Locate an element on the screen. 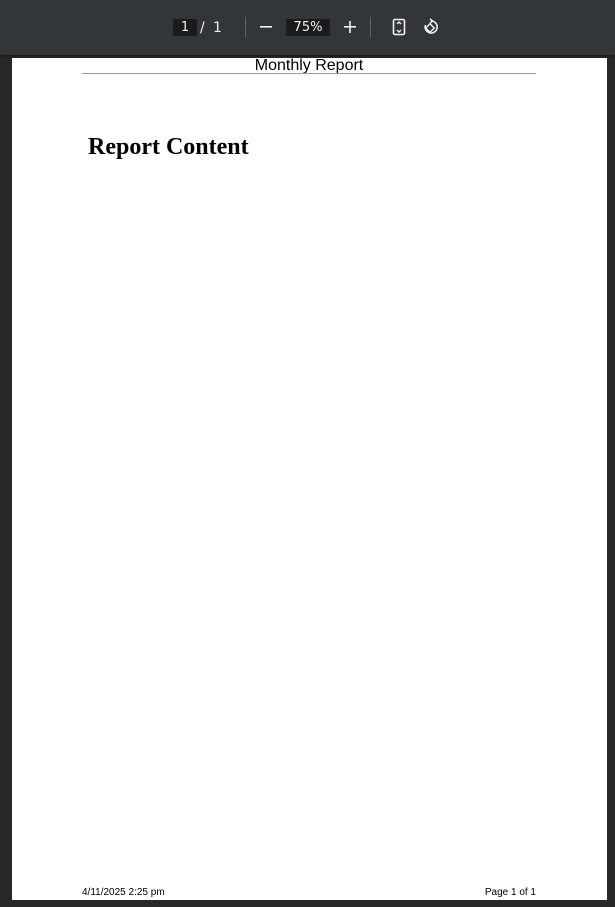  page-number-input is located at coordinates (185, 27).